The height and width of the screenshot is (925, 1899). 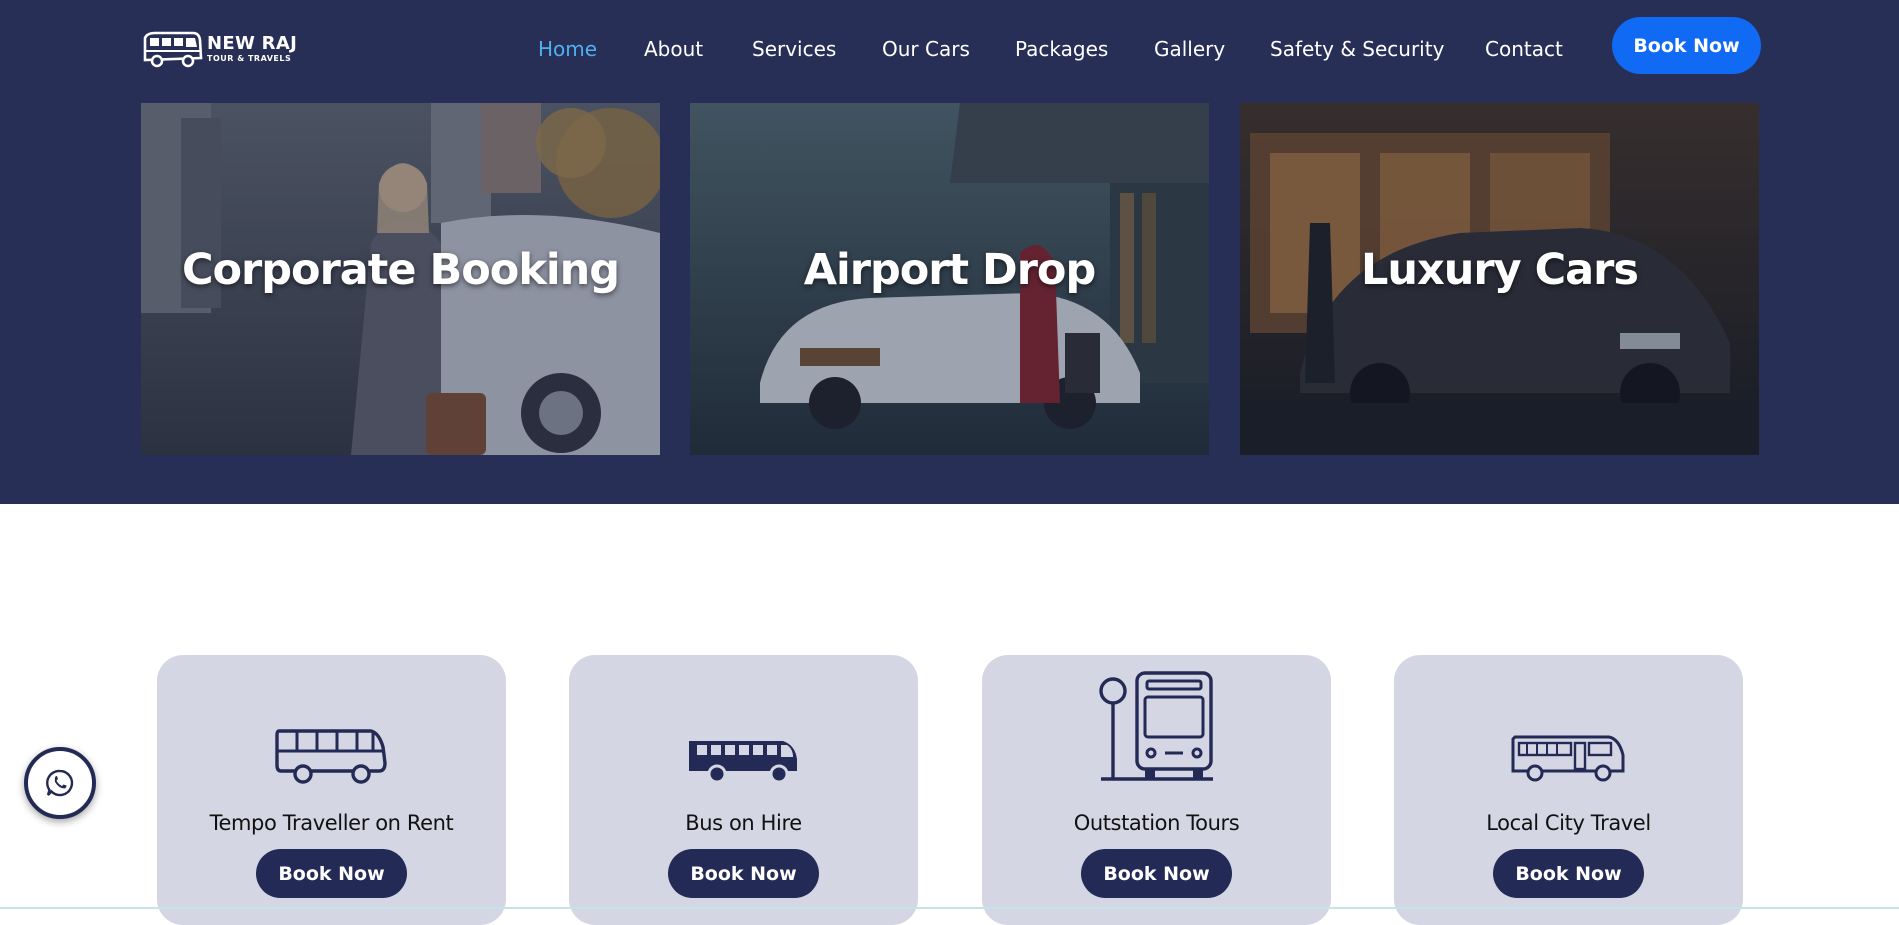 I want to click on nav-our-cars: Our Cars, so click(x=926, y=49).